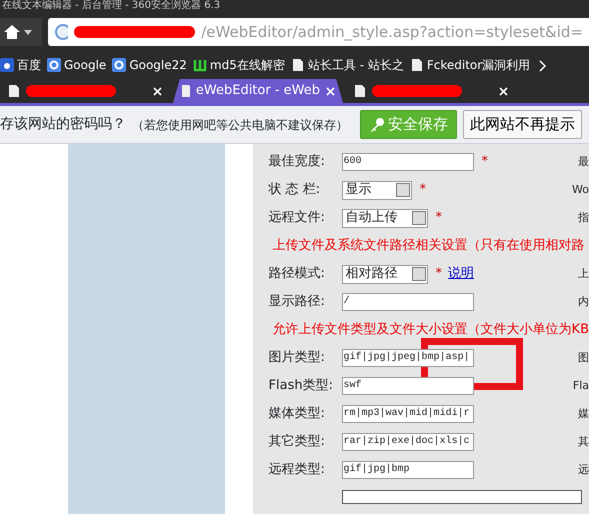 The height and width of the screenshot is (518, 589). I want to click on field-label: 媒体类型:, so click(297, 414).